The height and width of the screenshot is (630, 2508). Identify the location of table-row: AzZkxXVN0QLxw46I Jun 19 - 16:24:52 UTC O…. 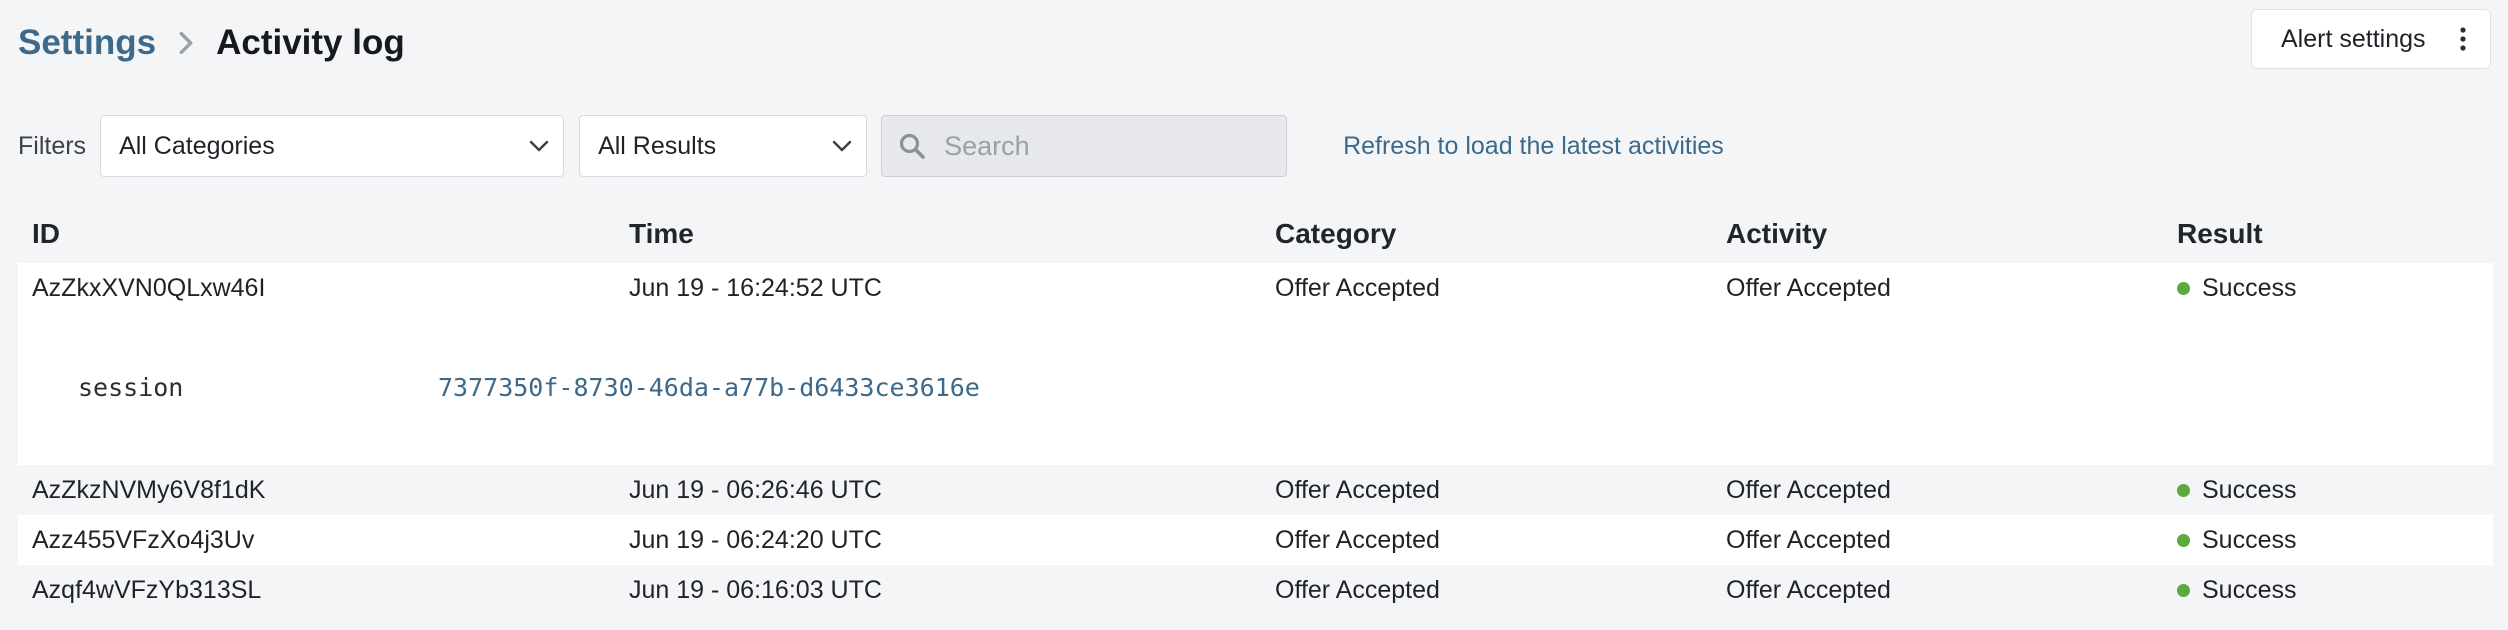
(1255, 288).